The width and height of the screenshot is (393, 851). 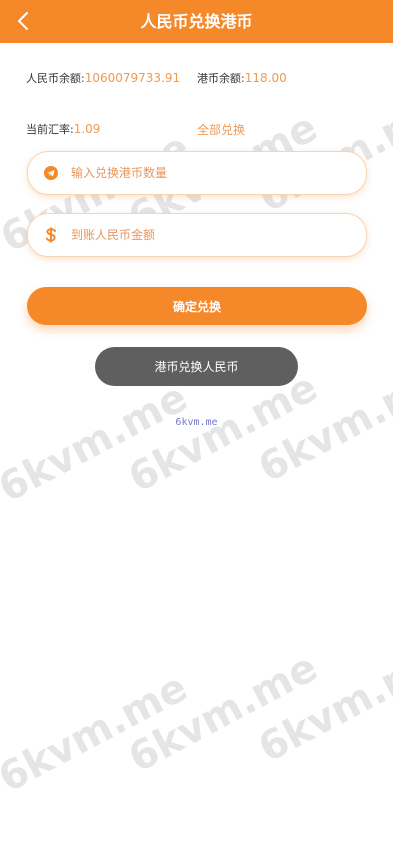 I want to click on balance-row: 人民币余额:1060079733.91 港币余额:118.00, so click(x=201, y=78).